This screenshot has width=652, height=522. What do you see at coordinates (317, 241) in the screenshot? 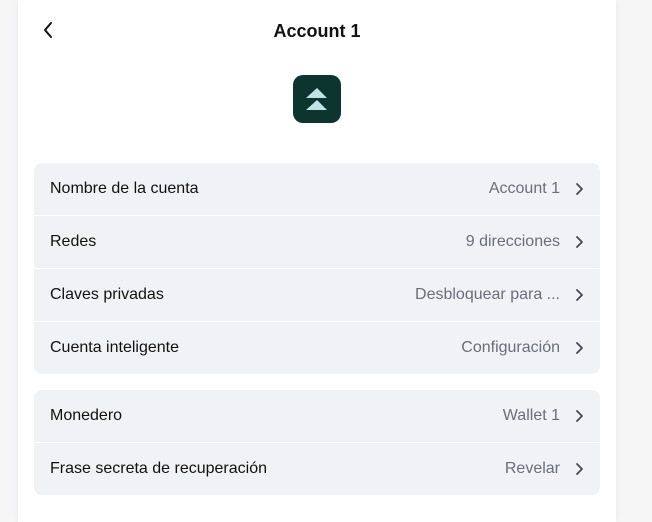
I see `row-networks: Redes 9 direcciones` at bounding box center [317, 241].